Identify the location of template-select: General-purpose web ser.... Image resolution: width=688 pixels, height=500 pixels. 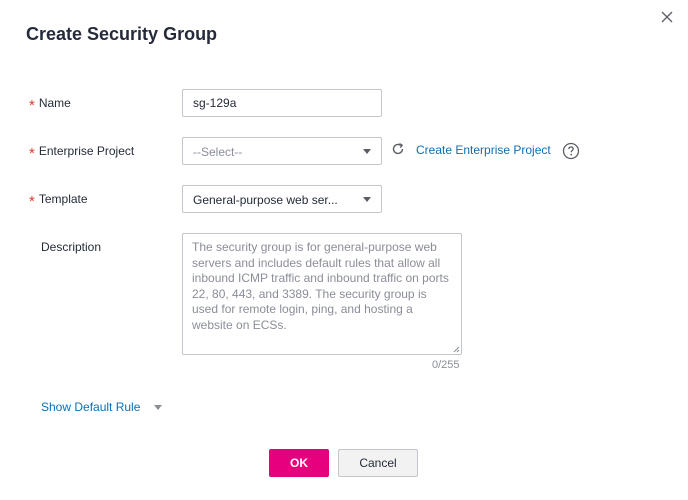
(282, 199).